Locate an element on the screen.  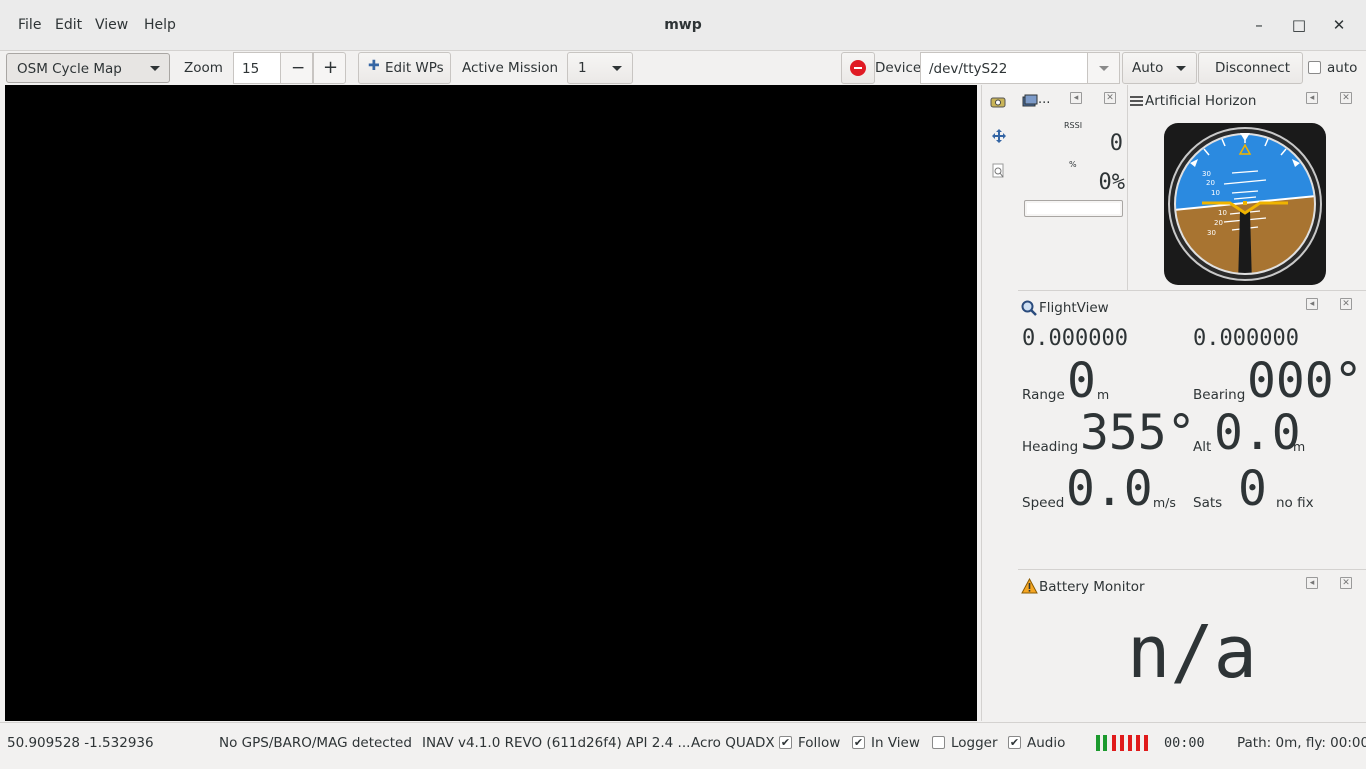
artificial-horizon-panel: Artificial Horizon ◂ ✕ 30 20 10 10 20 30 is located at coordinates (1247, 187).